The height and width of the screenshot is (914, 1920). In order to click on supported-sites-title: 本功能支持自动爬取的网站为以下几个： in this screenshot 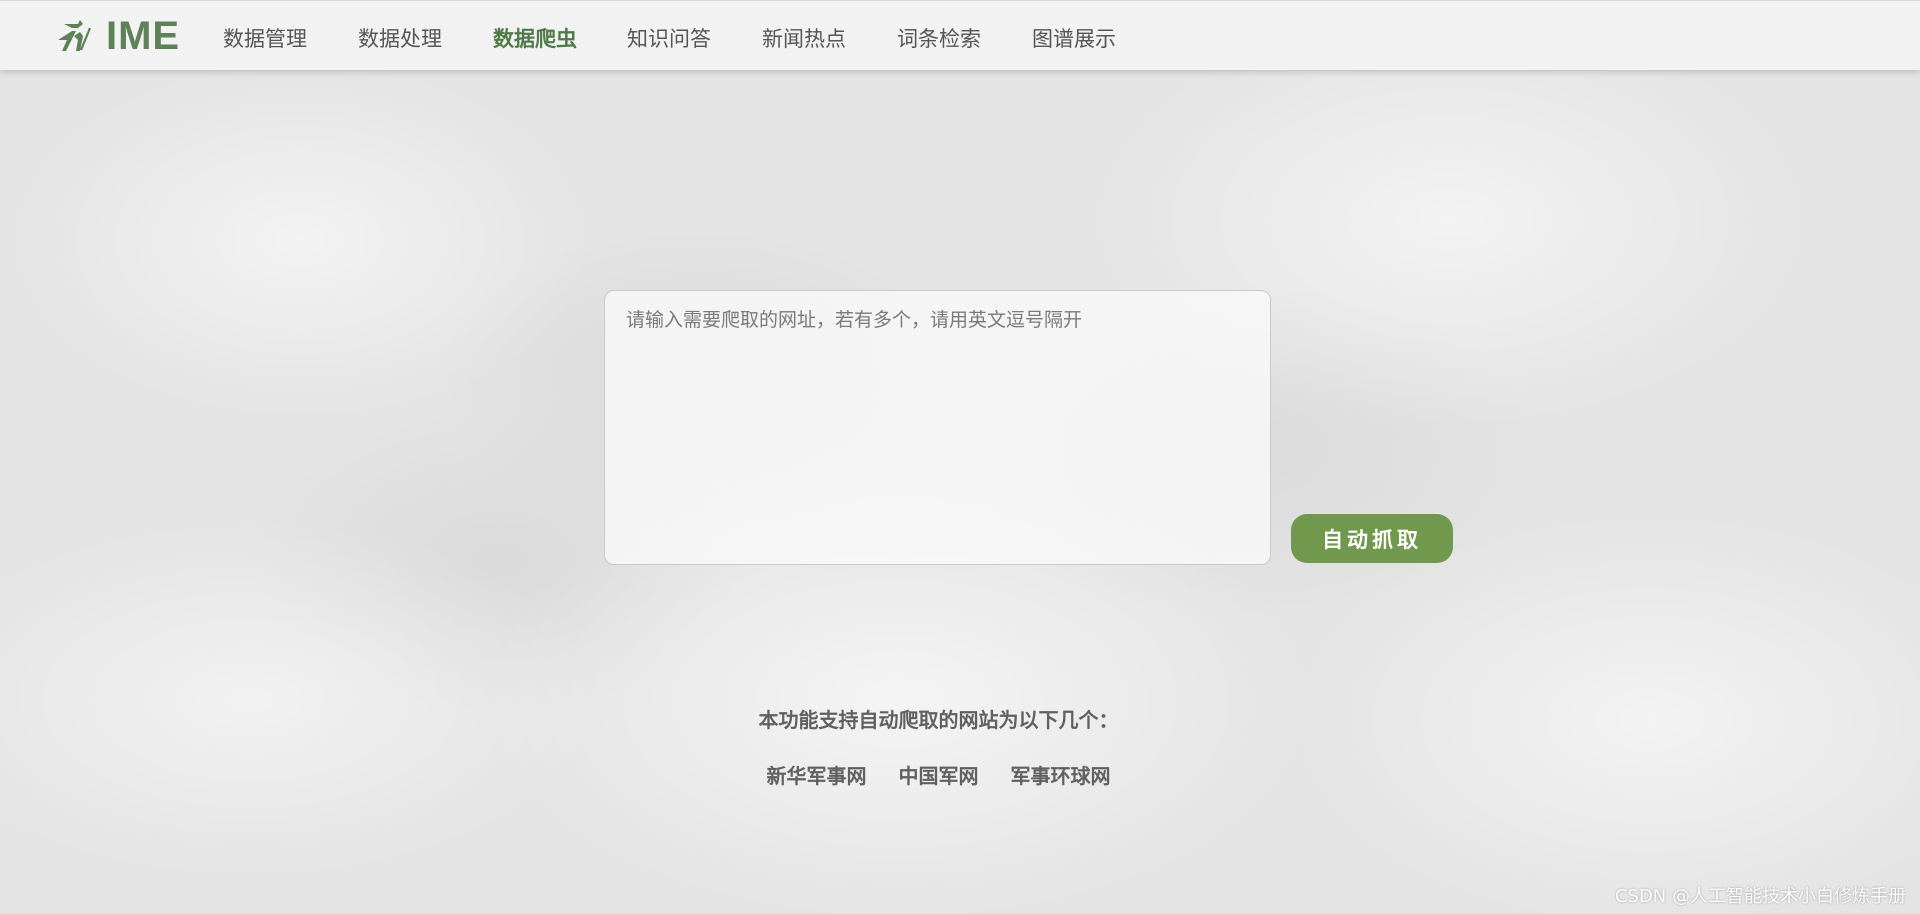, I will do `click(938, 720)`.